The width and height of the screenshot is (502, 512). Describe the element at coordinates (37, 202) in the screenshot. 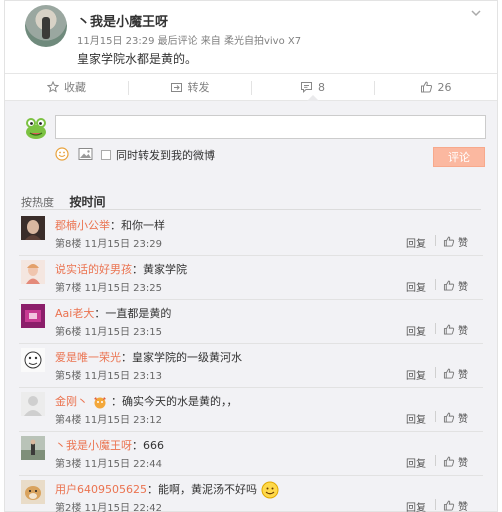

I see `sort-by-popularity: 按热度` at that location.